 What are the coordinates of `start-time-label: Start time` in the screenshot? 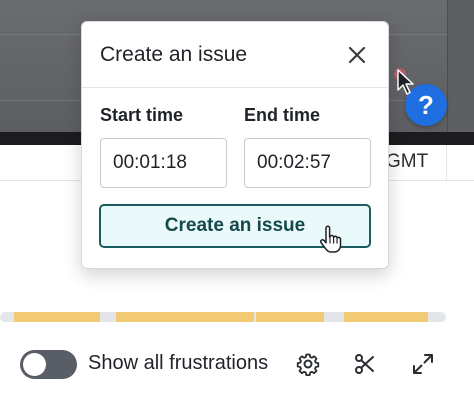 It's located at (142, 115).